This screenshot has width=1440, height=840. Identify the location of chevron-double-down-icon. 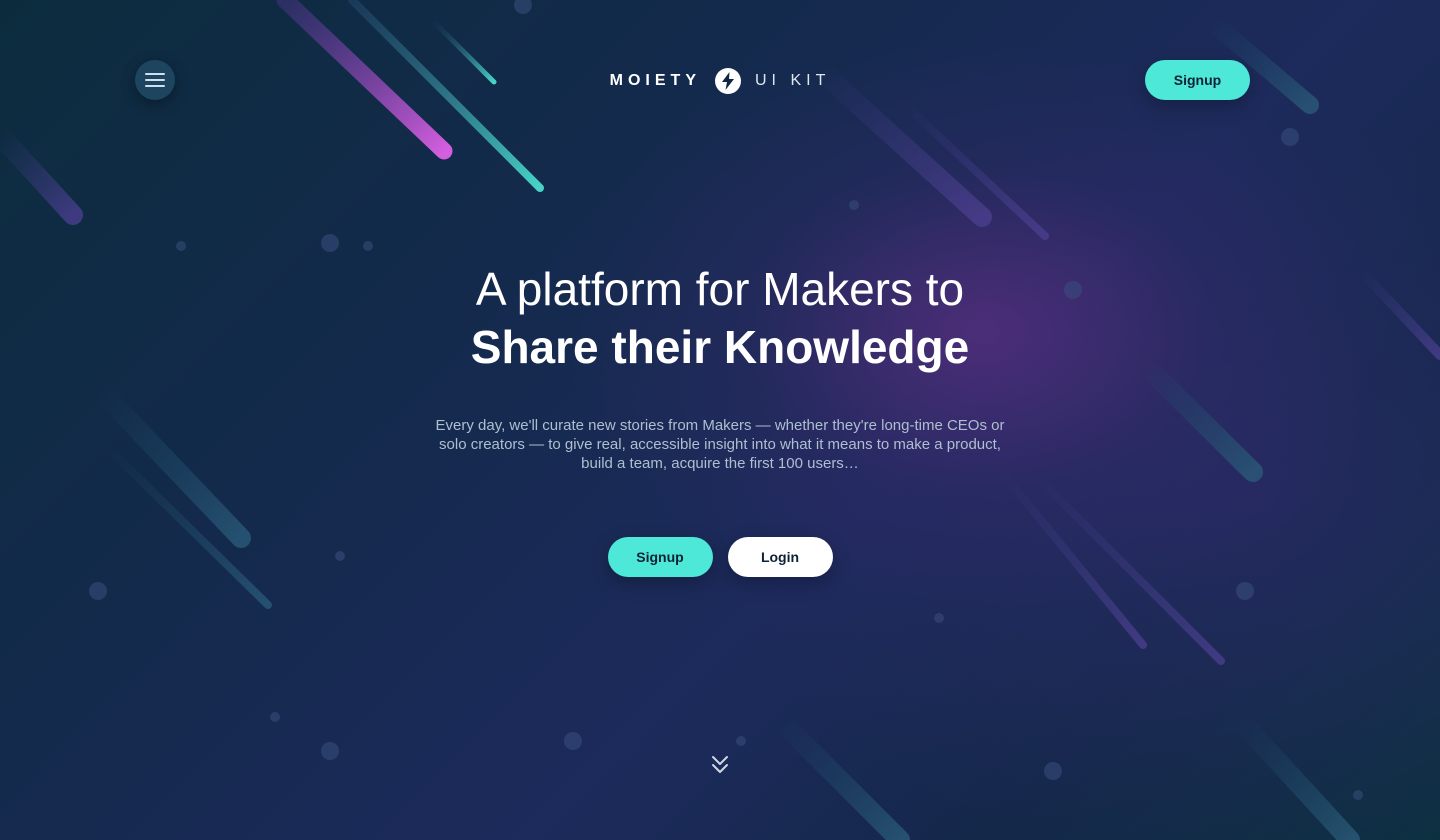
(720, 764).